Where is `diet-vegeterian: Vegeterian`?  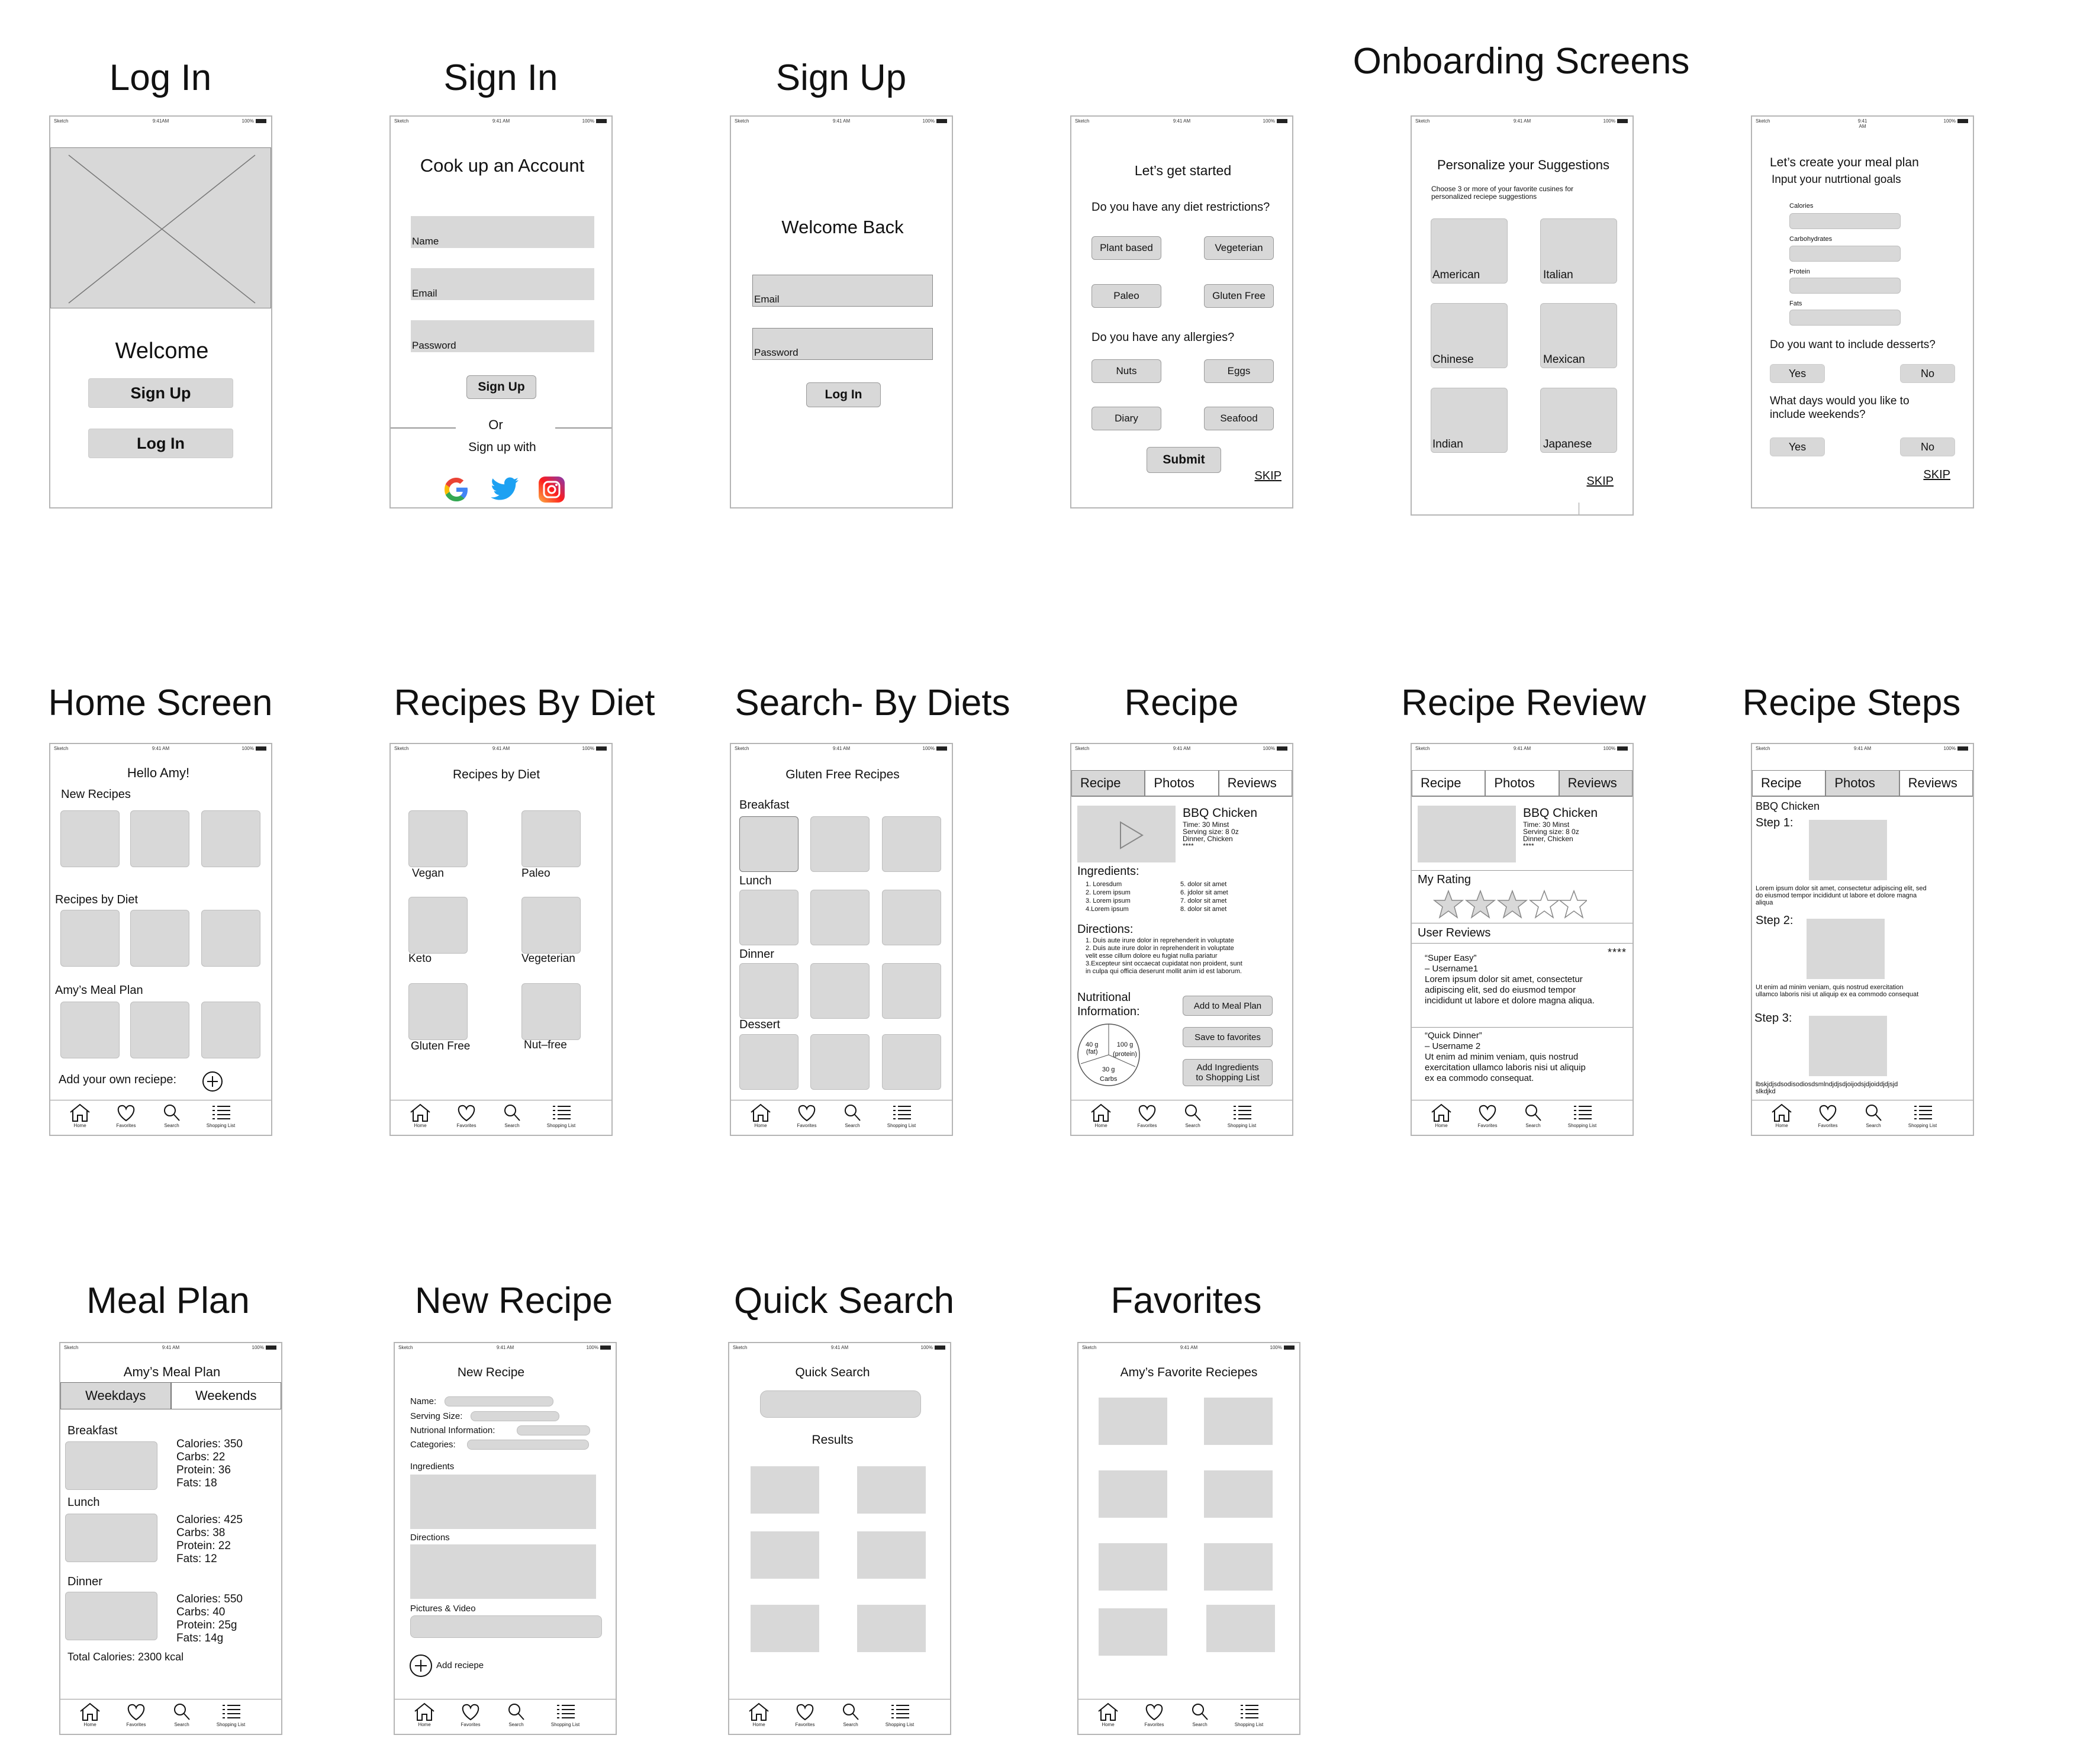
diet-vegeterian: Vegeterian is located at coordinates (1239, 248).